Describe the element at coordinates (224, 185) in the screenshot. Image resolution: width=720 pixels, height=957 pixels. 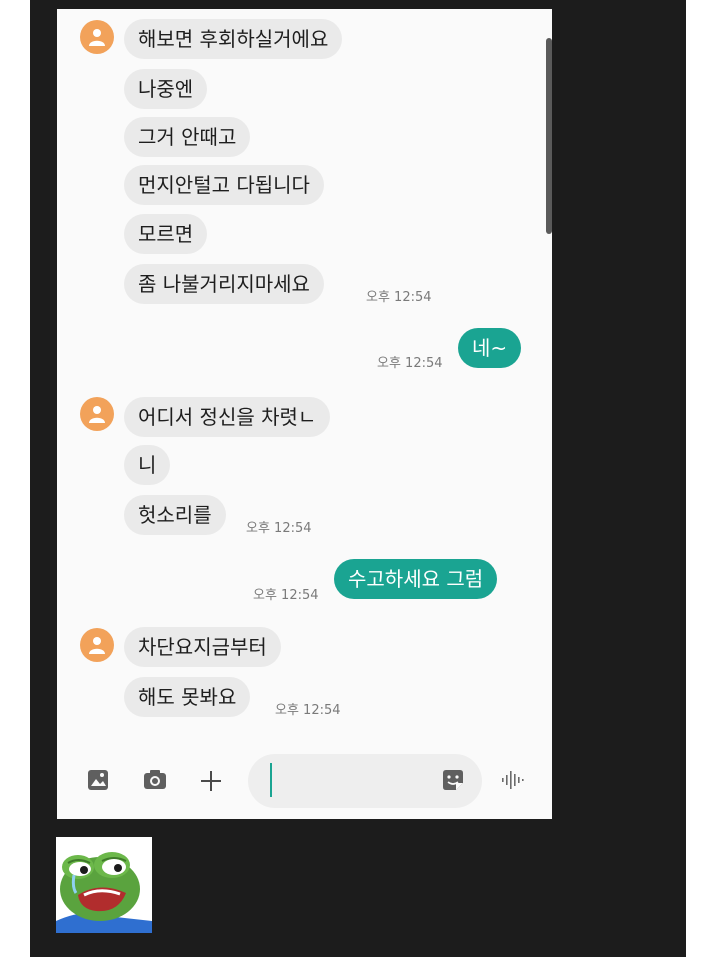
I see `message-bubble: 먼지안털고 다됩니다` at that location.